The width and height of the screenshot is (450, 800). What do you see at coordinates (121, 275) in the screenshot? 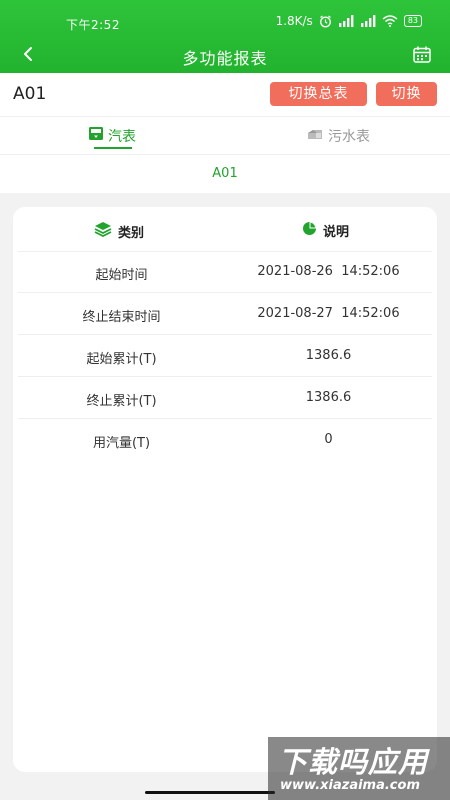
I see `row-label: 起始时间` at bounding box center [121, 275].